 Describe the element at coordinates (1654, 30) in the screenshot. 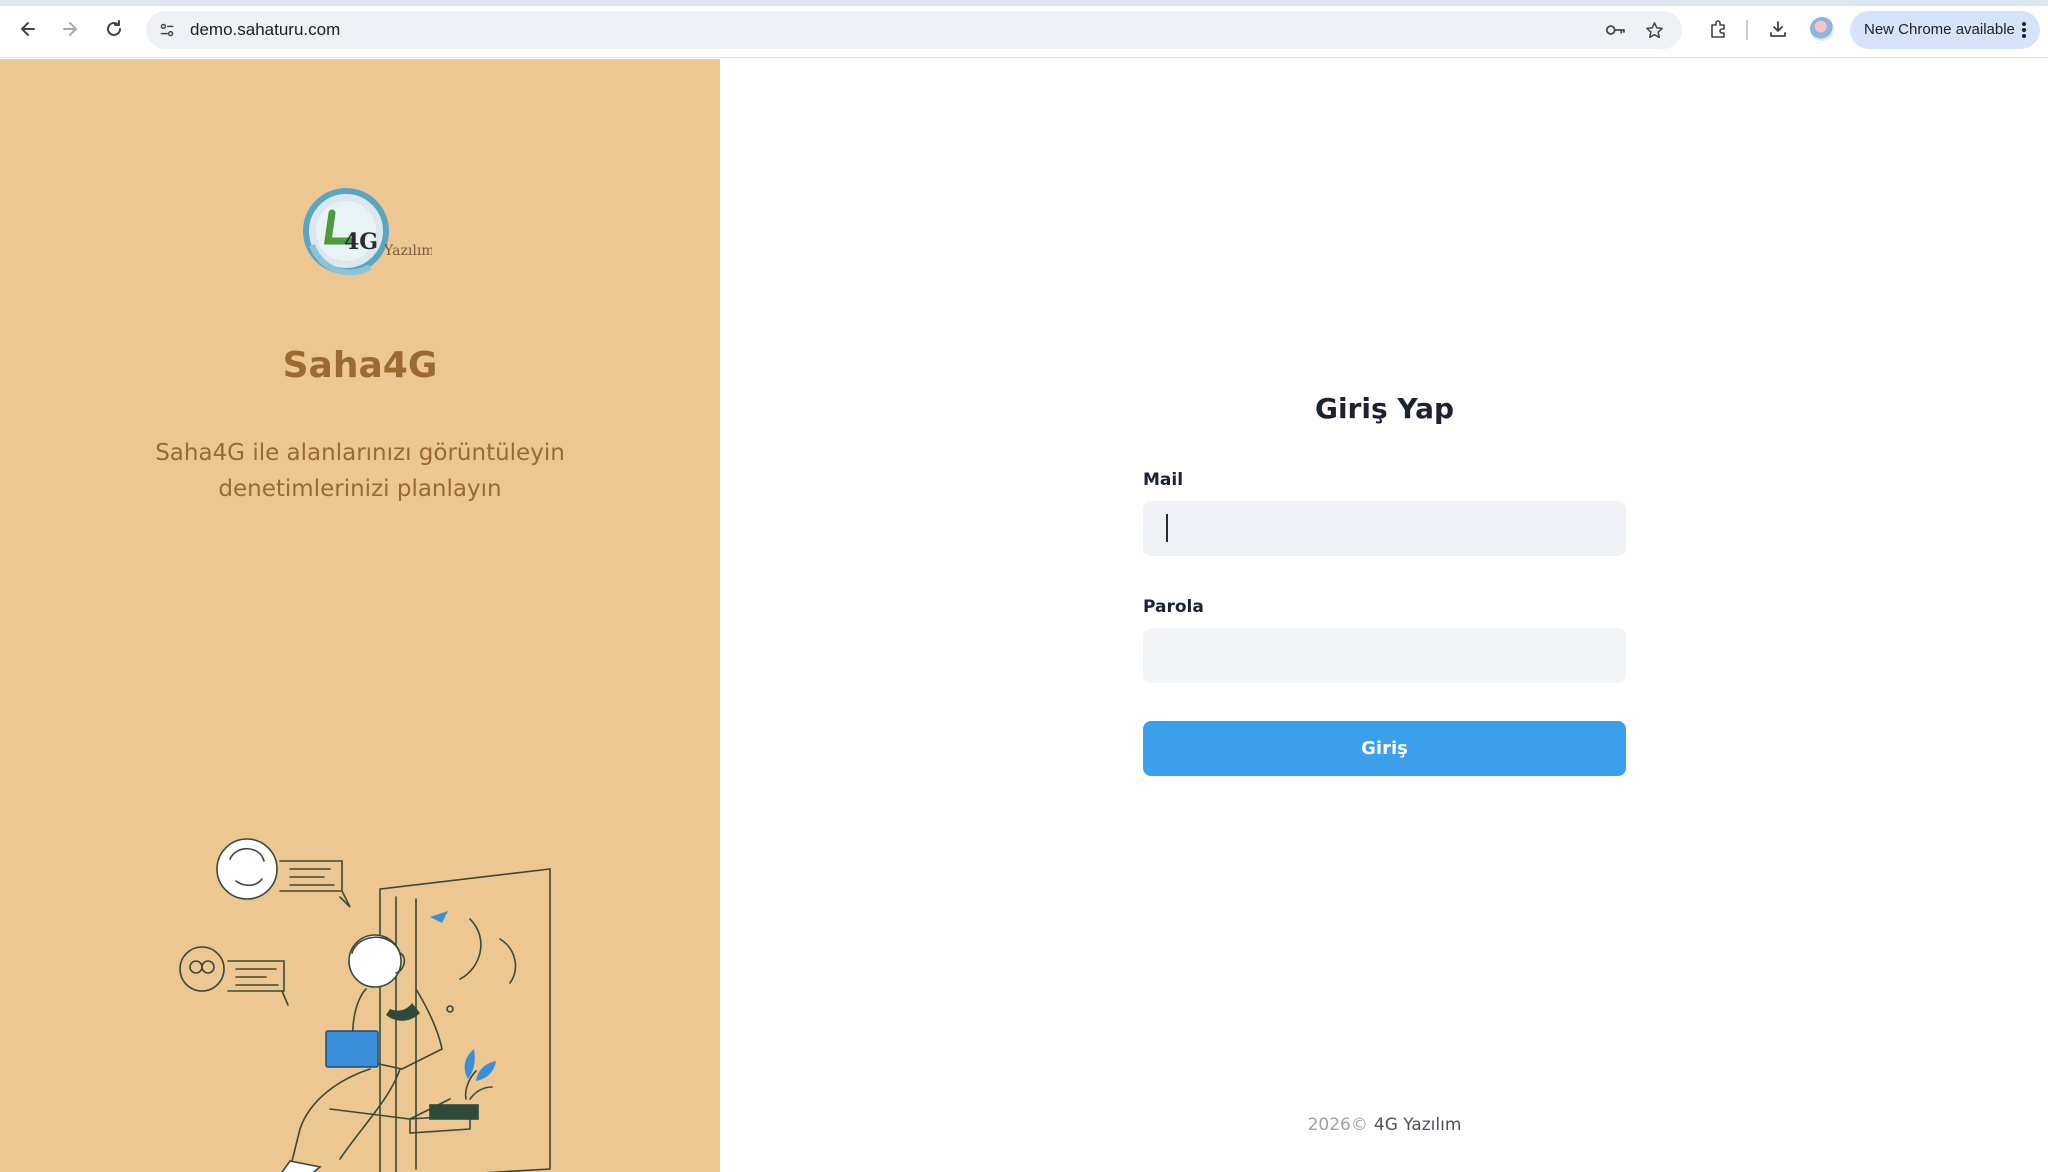

I see `bookmark-star-icon` at that location.